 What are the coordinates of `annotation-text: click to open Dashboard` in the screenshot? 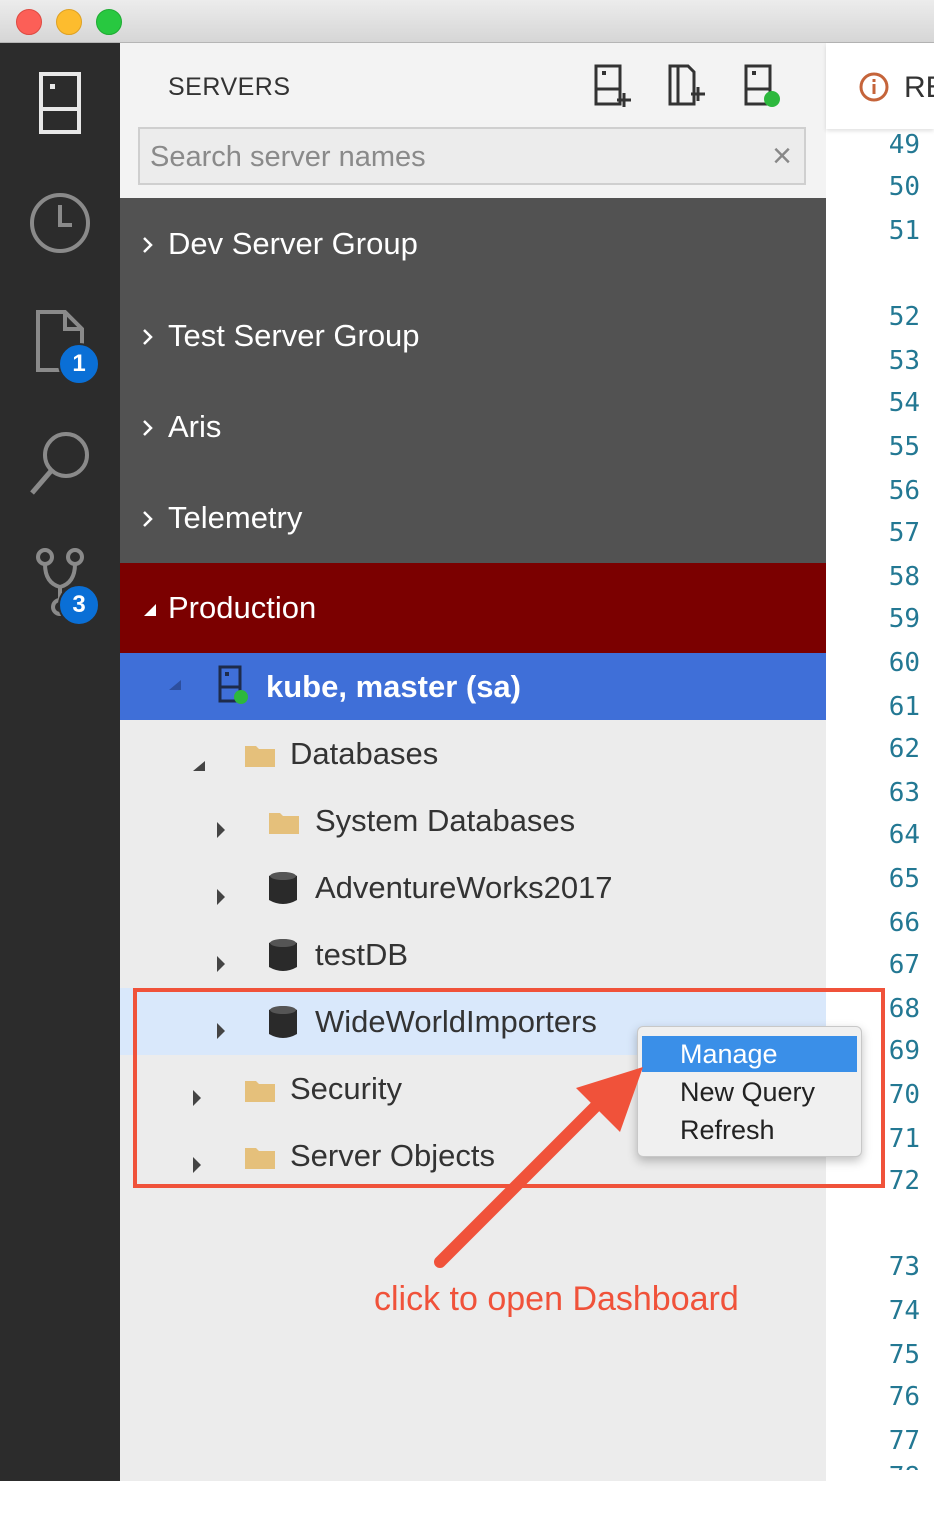 It's located at (556, 1299).